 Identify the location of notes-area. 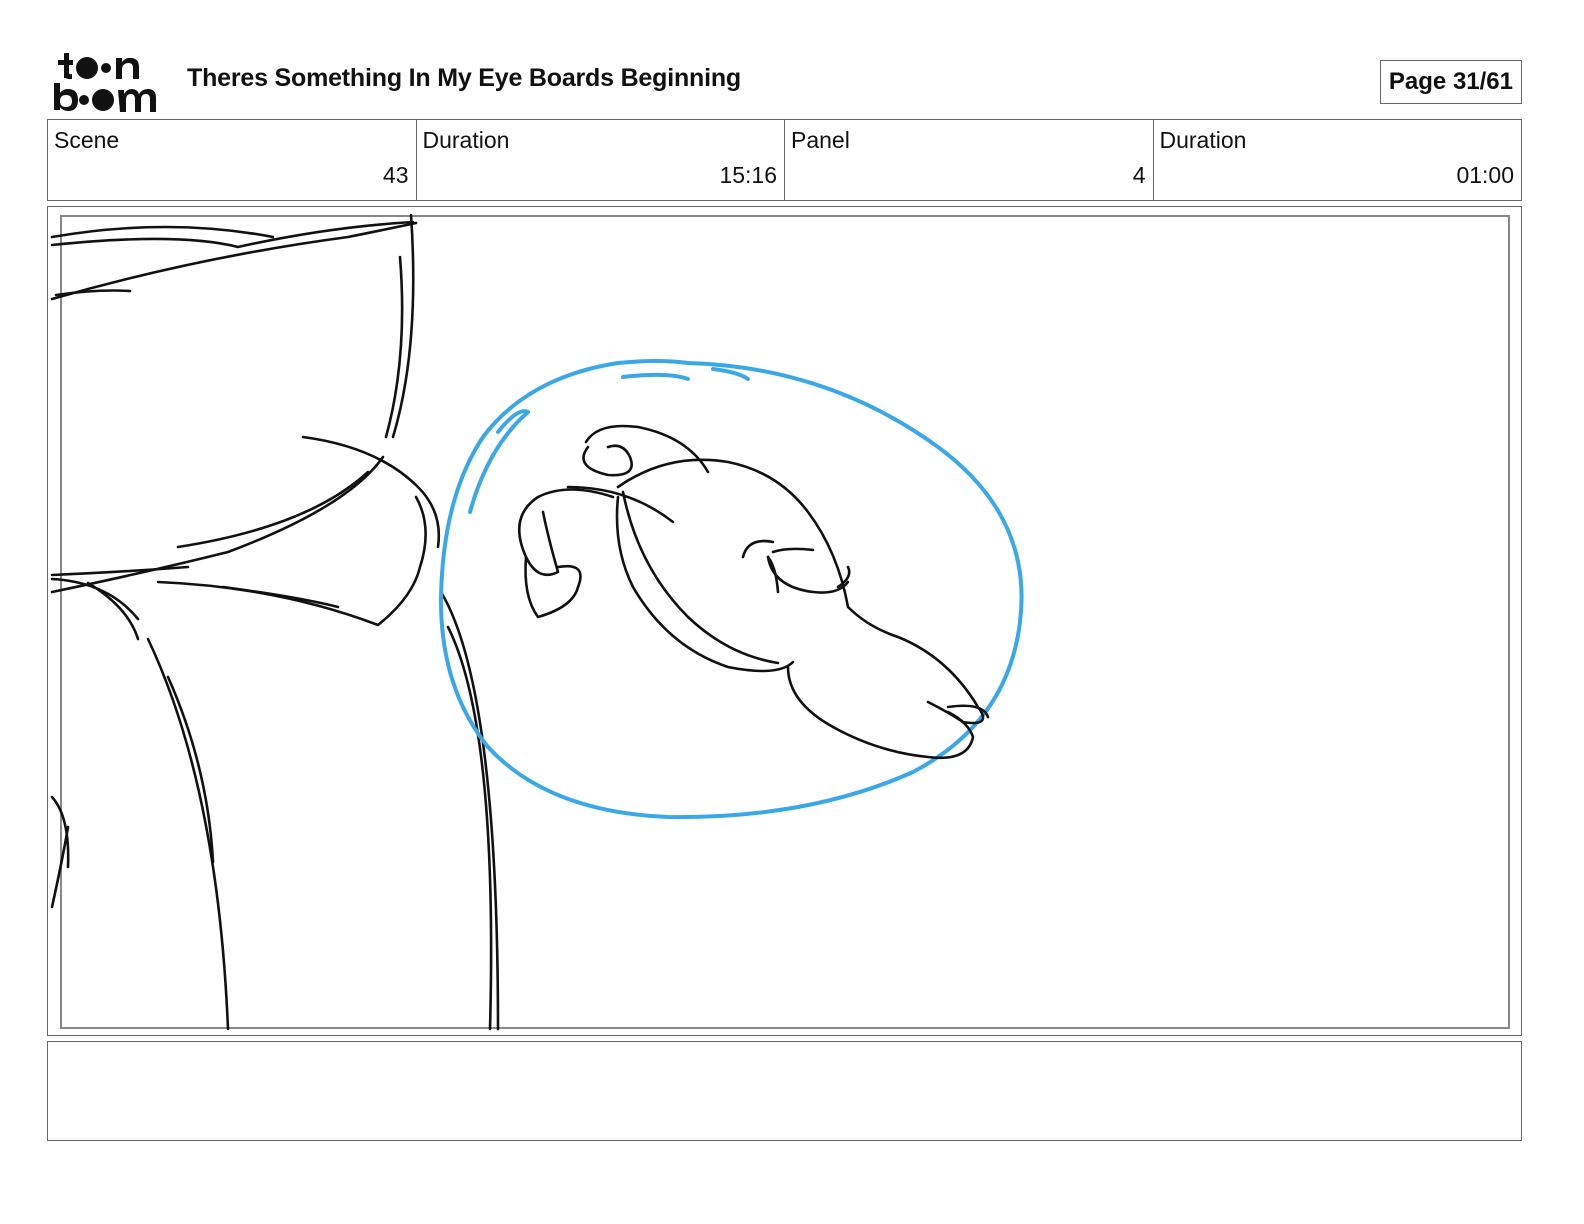
(784, 1091).